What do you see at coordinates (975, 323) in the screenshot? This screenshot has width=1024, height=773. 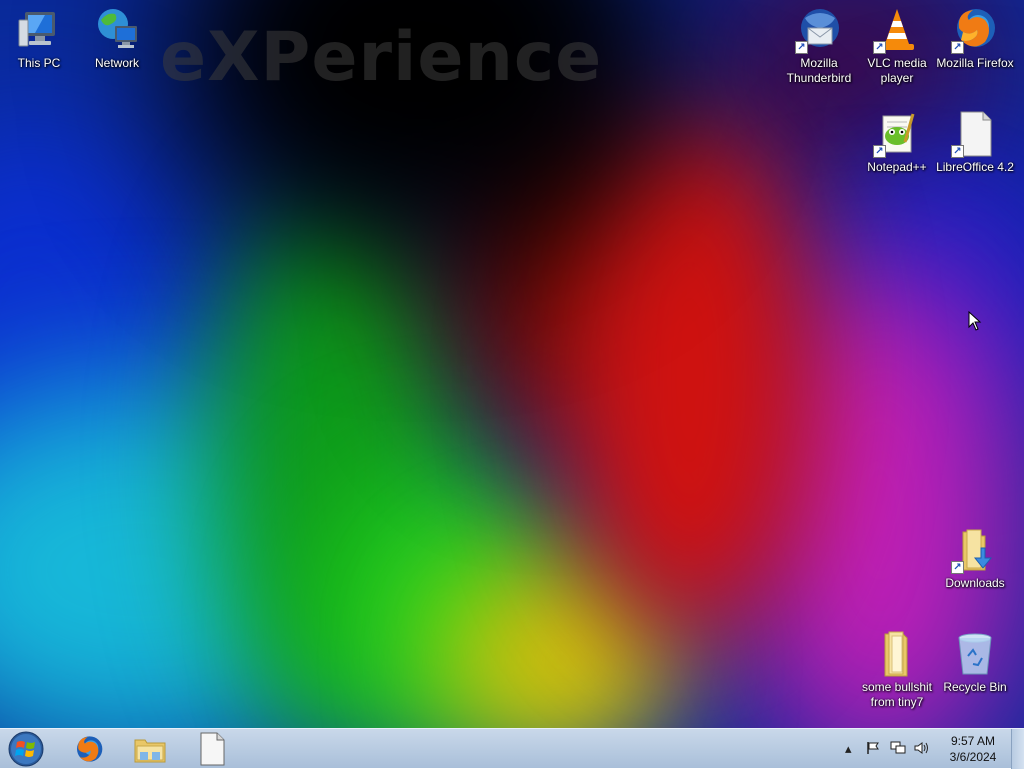 I see `mouse-pointer-icon` at bounding box center [975, 323].